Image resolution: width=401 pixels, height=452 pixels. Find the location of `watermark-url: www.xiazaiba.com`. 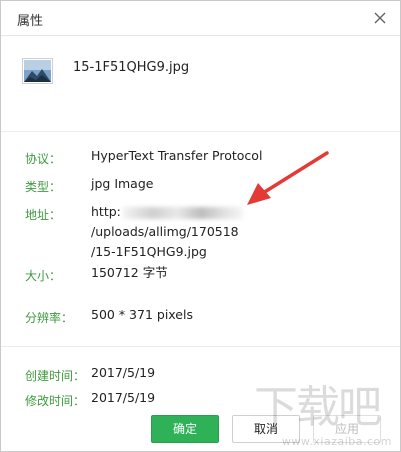

watermark-url: www.xiazaiba.com is located at coordinates (336, 441).